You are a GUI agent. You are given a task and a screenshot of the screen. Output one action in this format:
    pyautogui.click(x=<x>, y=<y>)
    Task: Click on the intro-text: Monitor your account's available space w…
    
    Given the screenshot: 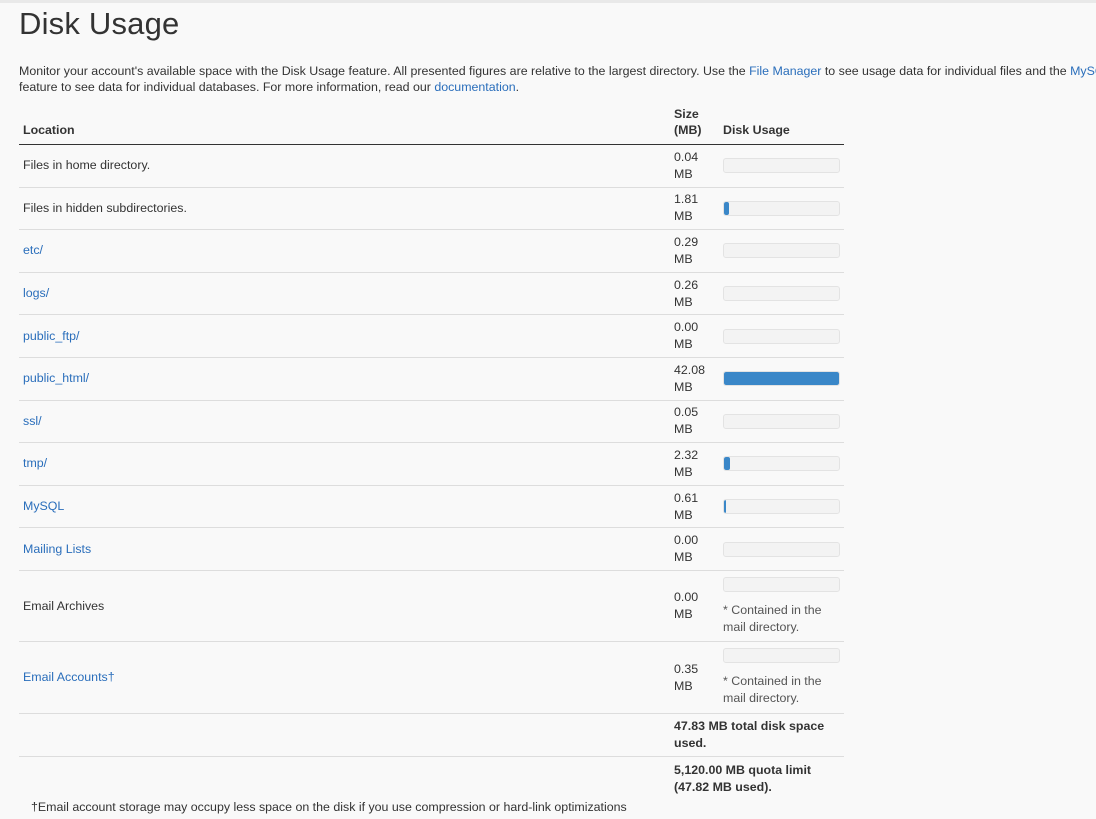 What is the action you would take?
    pyautogui.click(x=557, y=79)
    